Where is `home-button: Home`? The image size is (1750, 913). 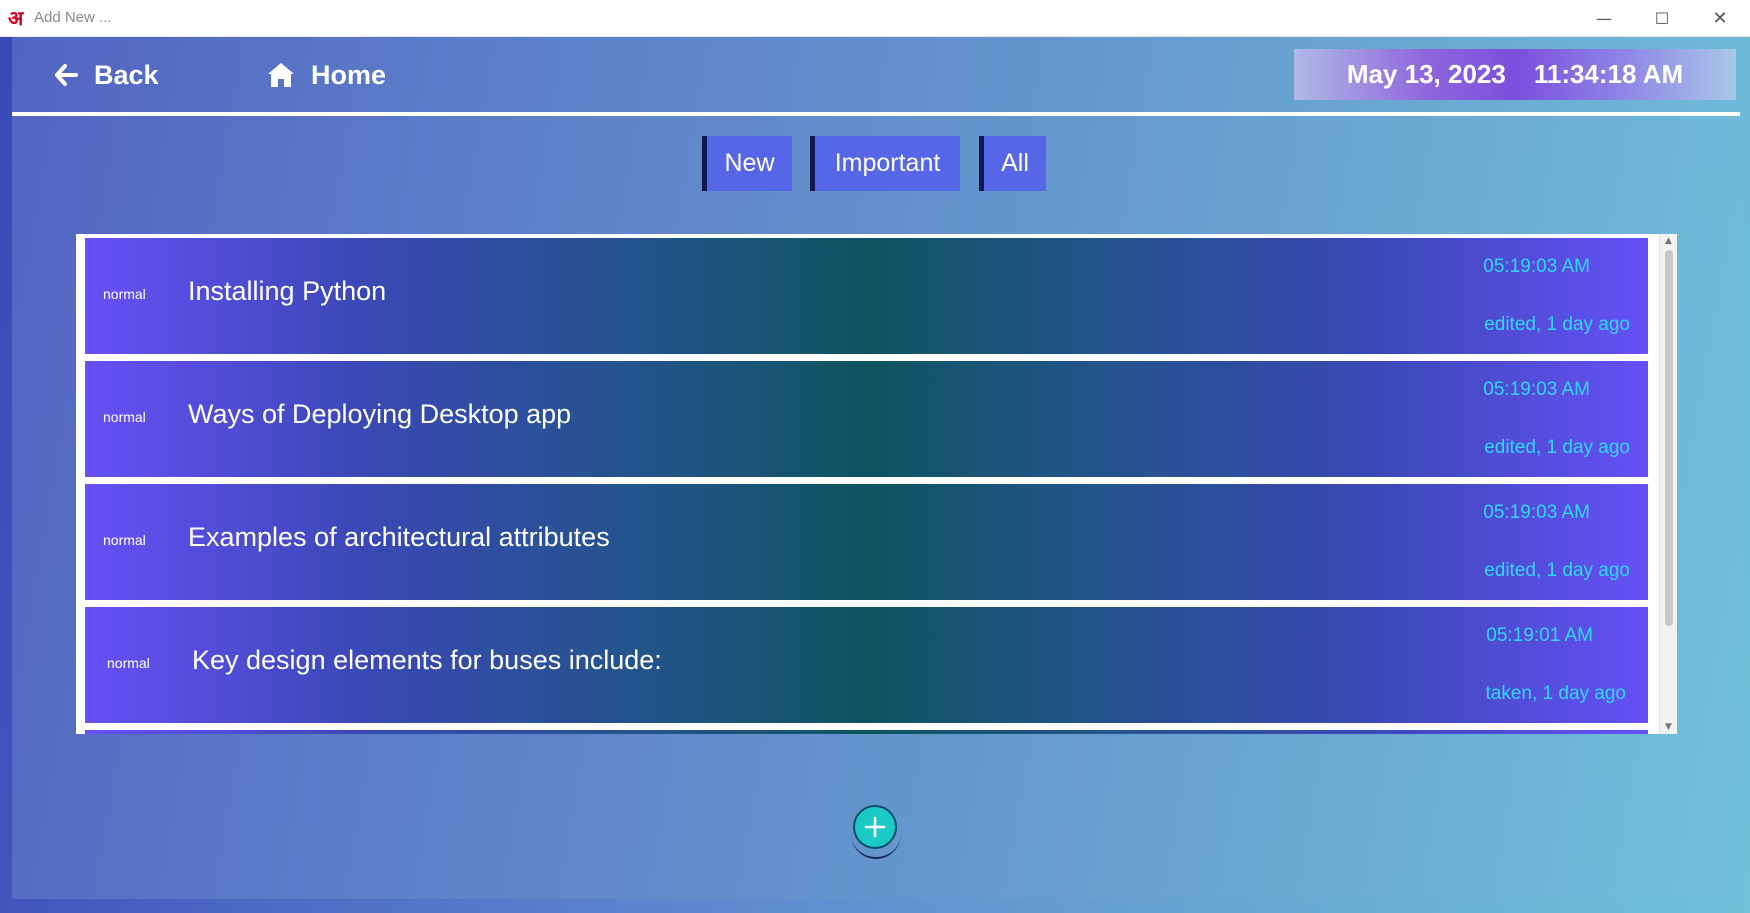 home-button: Home is located at coordinates (326, 75).